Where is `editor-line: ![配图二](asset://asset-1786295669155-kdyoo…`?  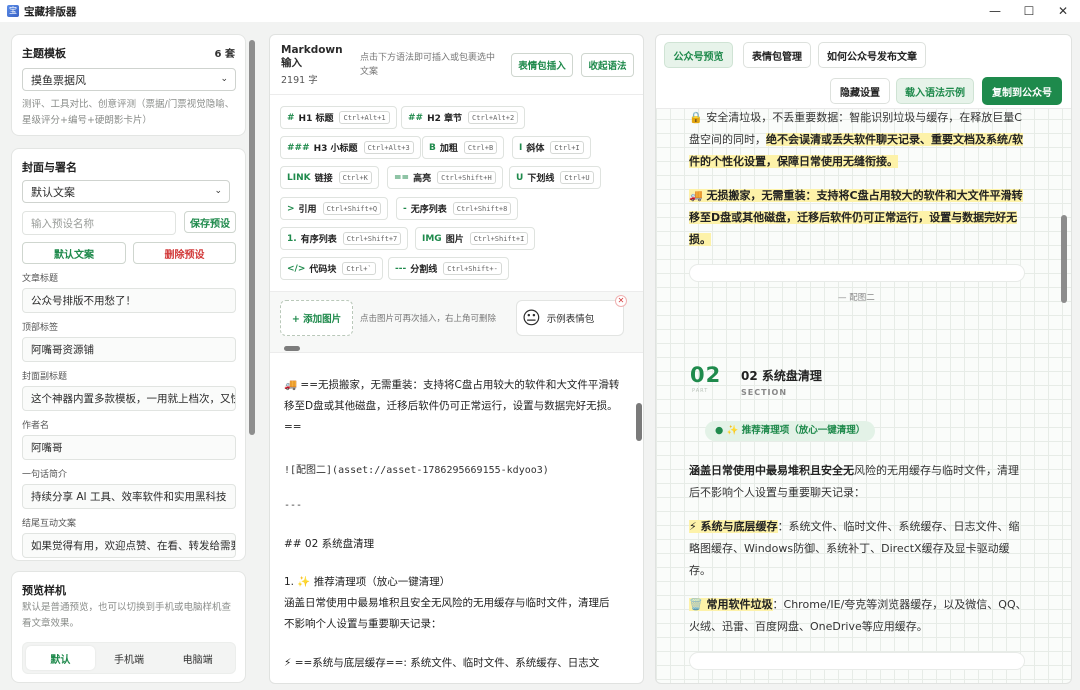 editor-line: ![配图二](asset://asset-1786295669155-kdyoo… is located at coordinates (416, 470).